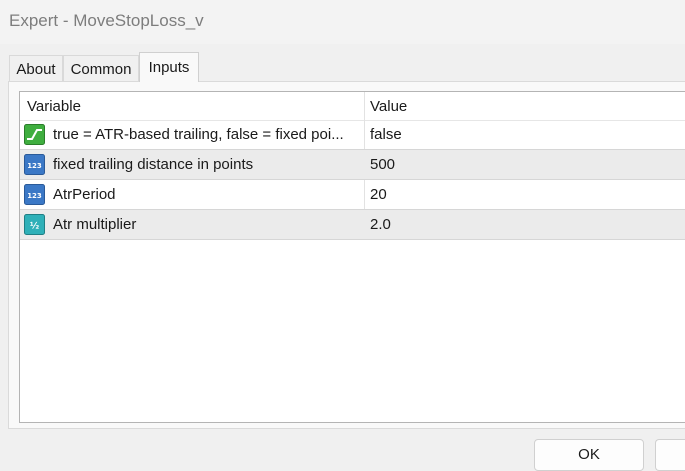 This screenshot has width=685, height=471. I want to click on variable-name: AtrPeriod, so click(84, 194).